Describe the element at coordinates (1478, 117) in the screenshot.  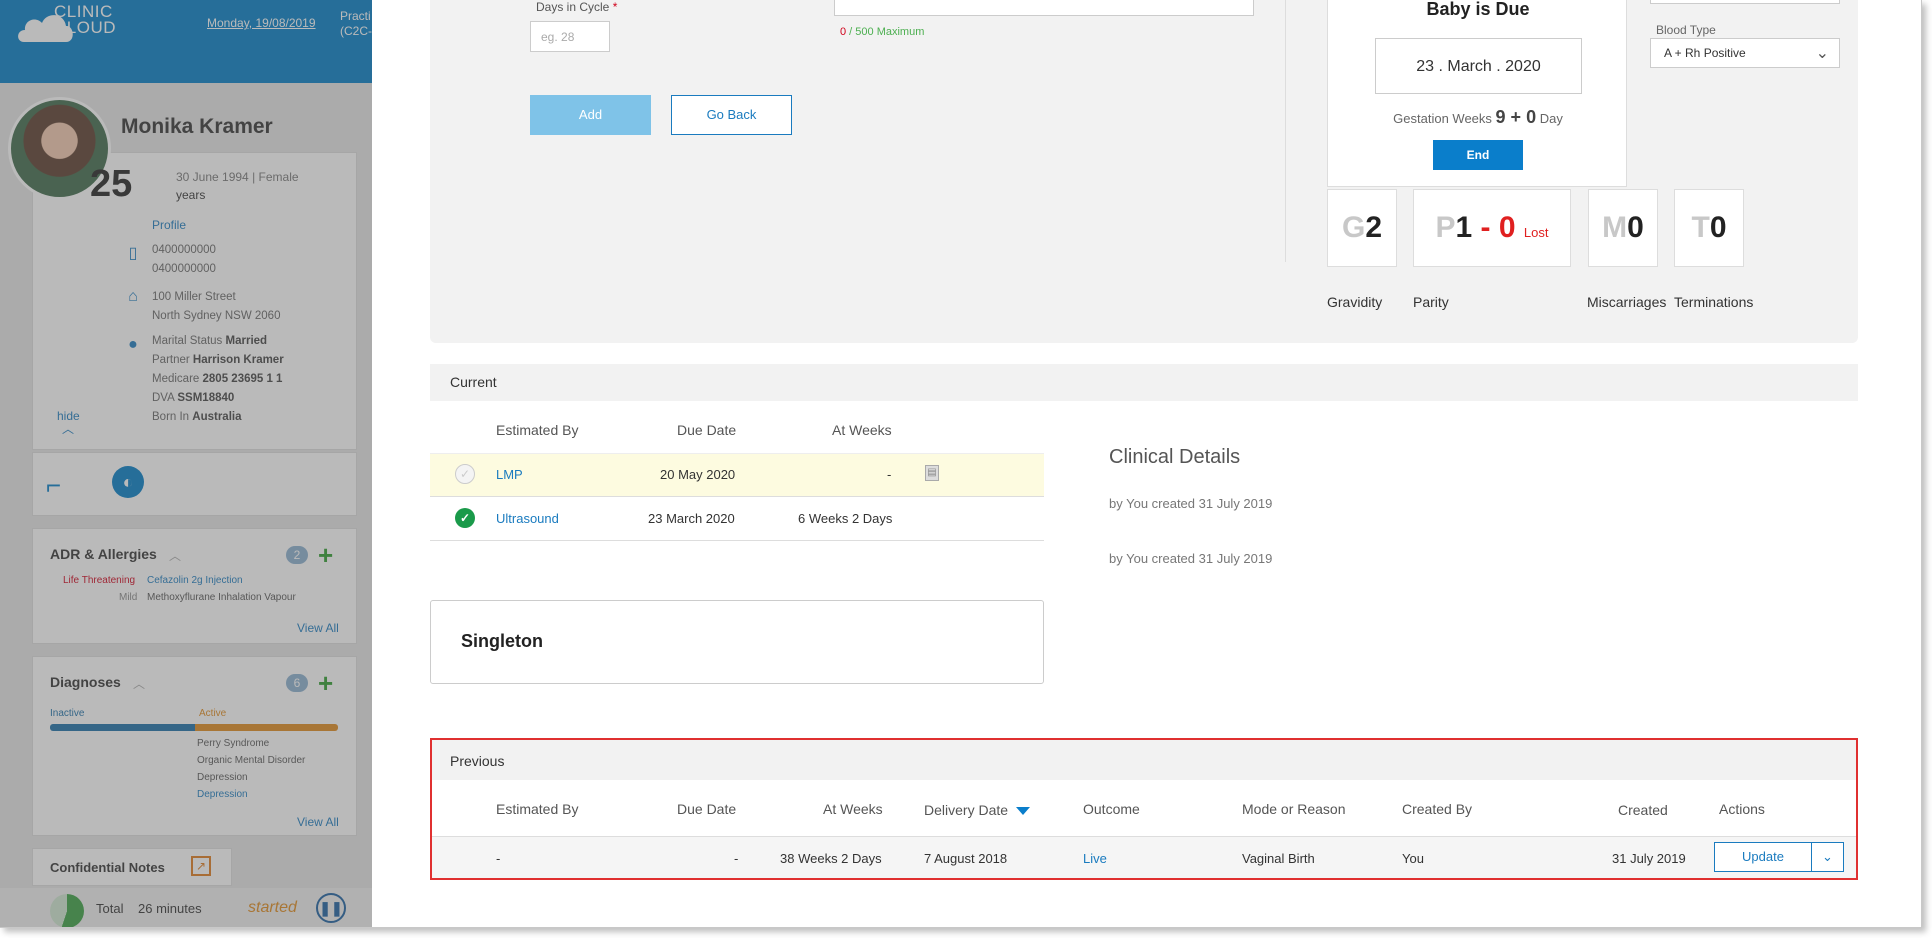
I see `gestation-weeks: Gestation Weeks 9 + 0 Day` at that location.